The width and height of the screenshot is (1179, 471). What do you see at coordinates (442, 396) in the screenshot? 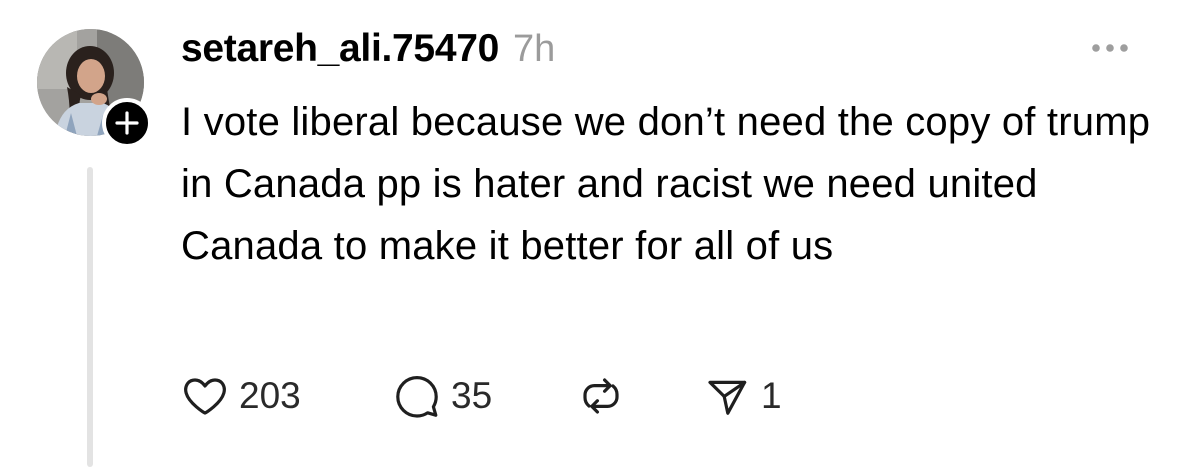
I see `reply-button: 35` at bounding box center [442, 396].